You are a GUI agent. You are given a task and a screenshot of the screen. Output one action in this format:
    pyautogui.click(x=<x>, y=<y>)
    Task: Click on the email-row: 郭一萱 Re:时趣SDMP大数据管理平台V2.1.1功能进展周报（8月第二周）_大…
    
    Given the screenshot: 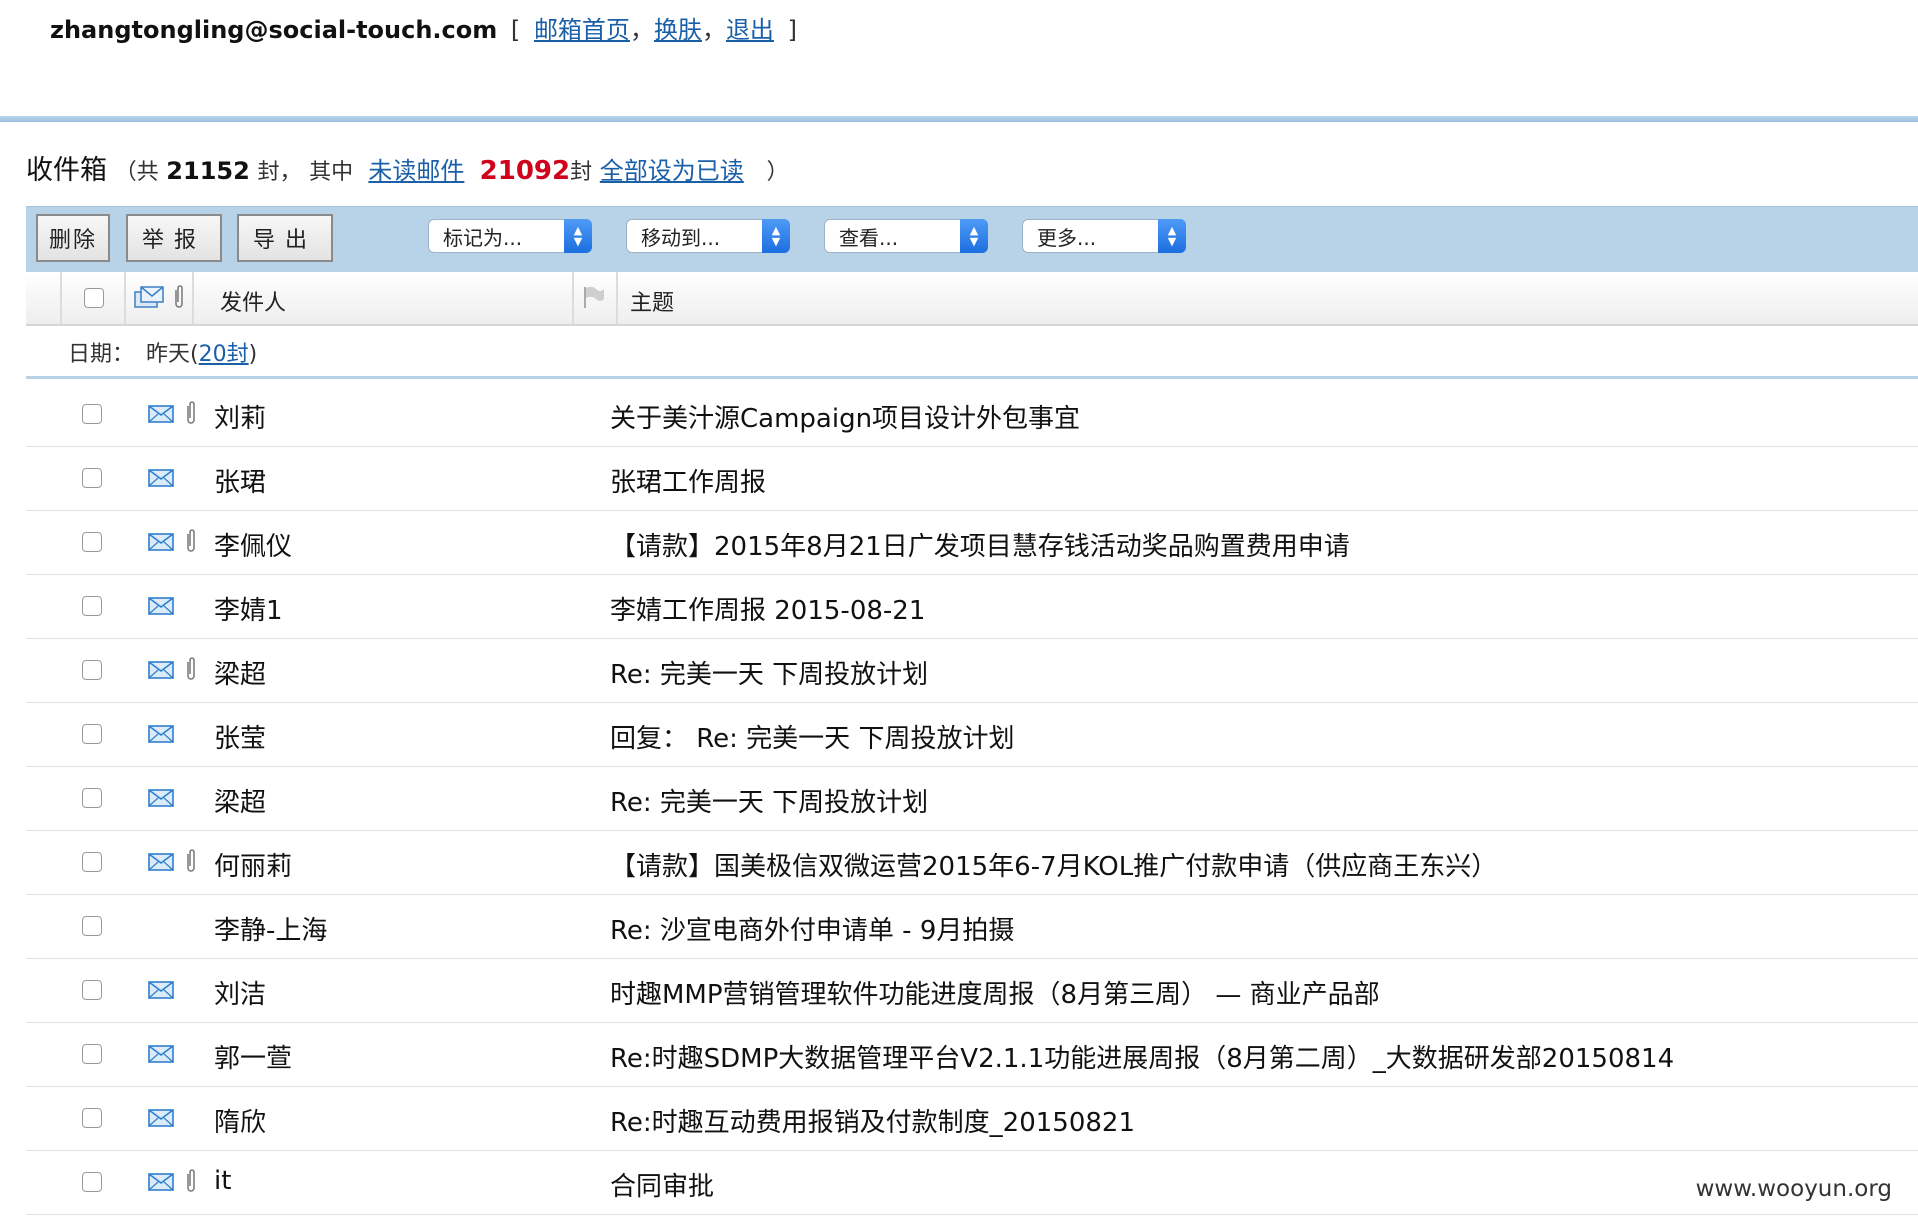 What is the action you would take?
    pyautogui.click(x=972, y=1054)
    